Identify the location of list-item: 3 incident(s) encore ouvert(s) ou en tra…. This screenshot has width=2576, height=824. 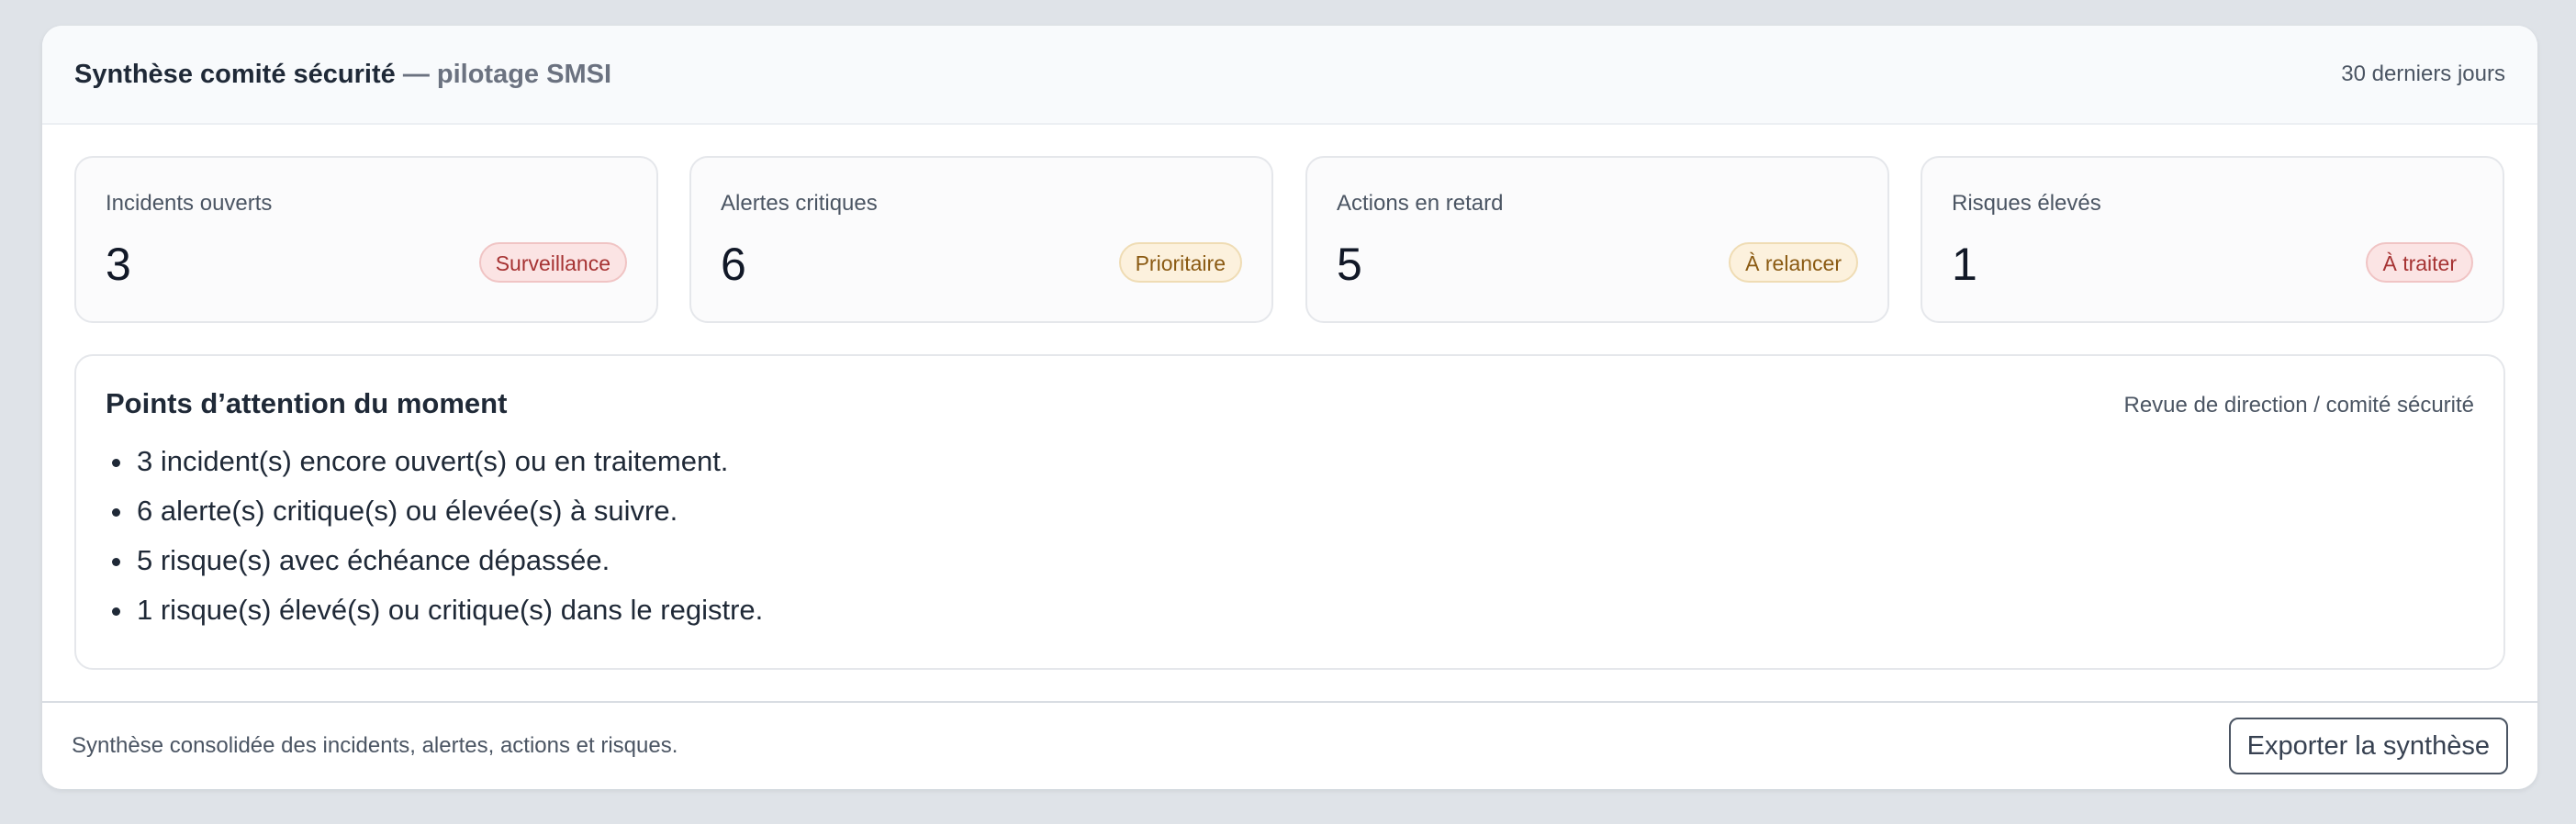
(449, 462).